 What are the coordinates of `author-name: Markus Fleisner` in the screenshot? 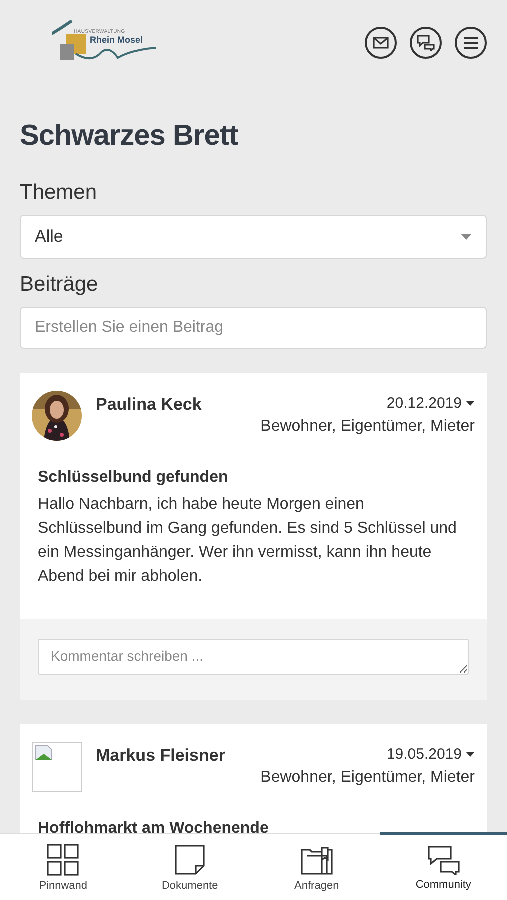 It's located at (161, 756).